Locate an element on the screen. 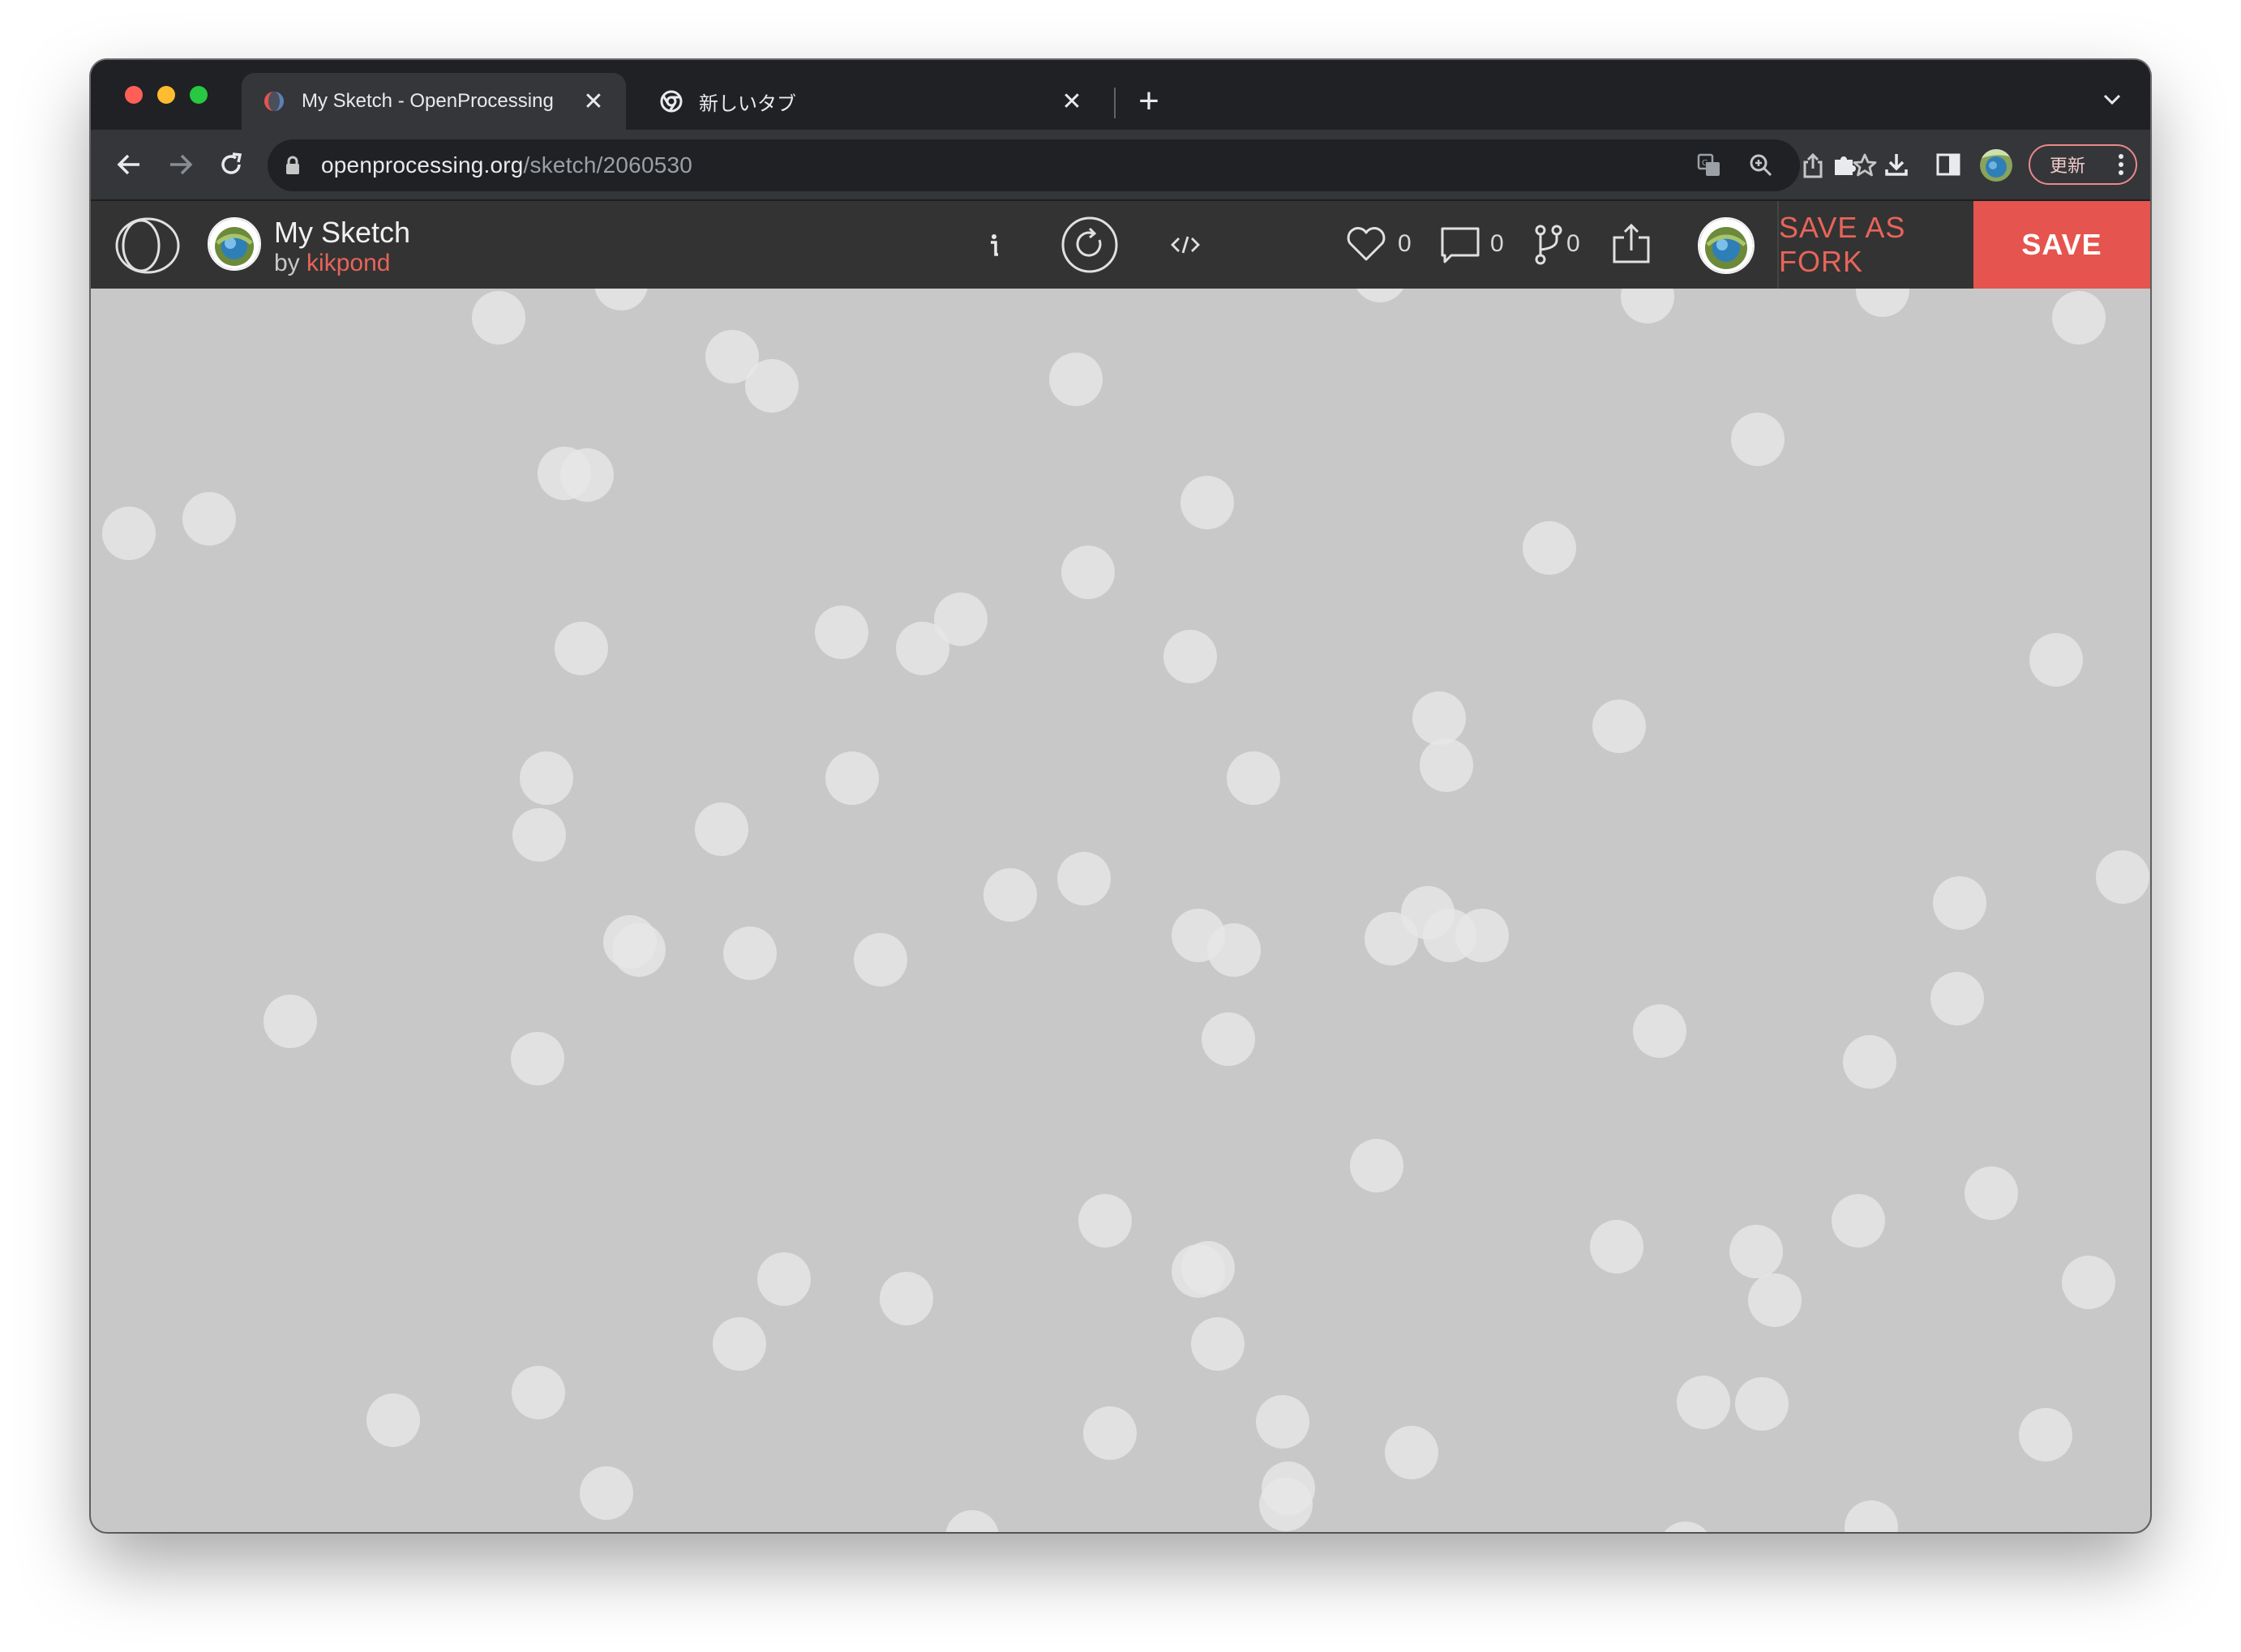  reload-icon is located at coordinates (231, 164).